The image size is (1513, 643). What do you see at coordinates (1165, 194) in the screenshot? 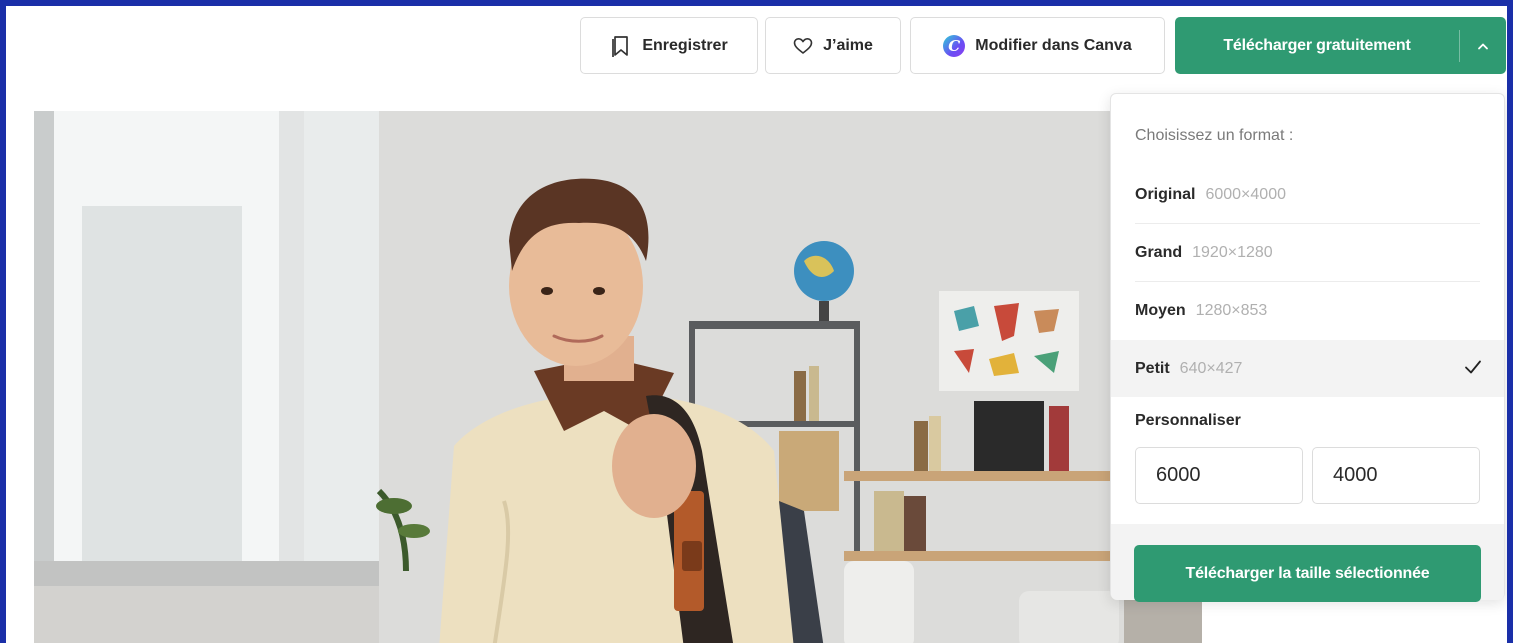
I see `format-name: Original` at bounding box center [1165, 194].